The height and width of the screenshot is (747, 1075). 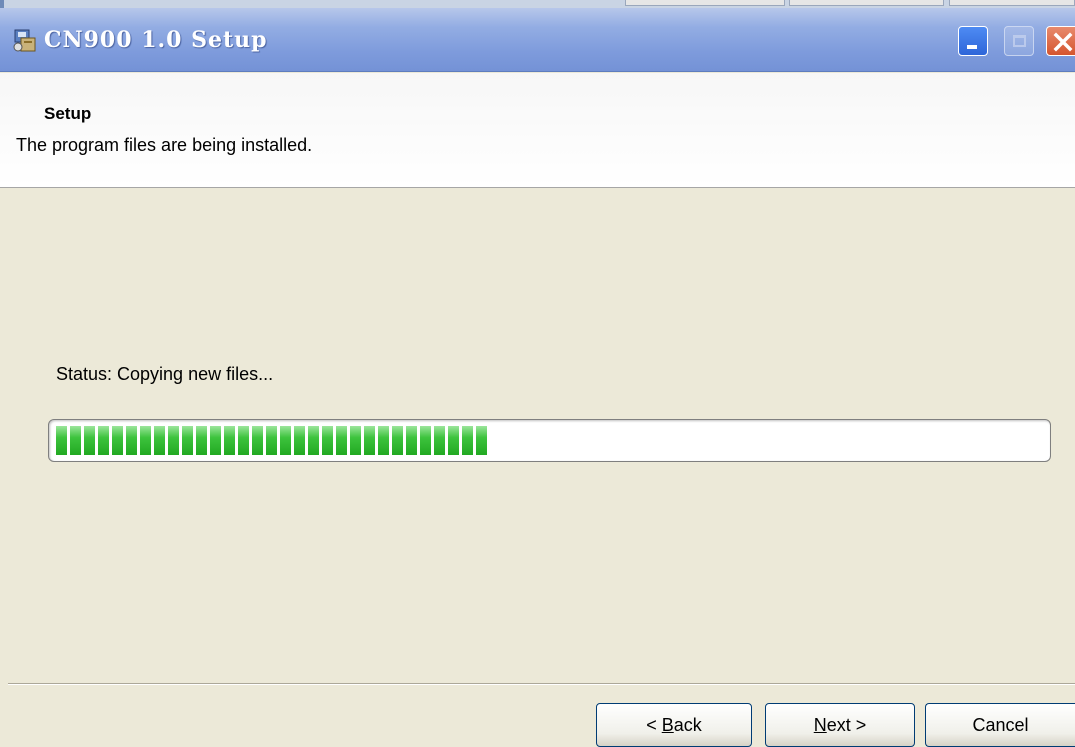 What do you see at coordinates (537, 40) in the screenshot?
I see `title-bar: CN900 1.0 Setup` at bounding box center [537, 40].